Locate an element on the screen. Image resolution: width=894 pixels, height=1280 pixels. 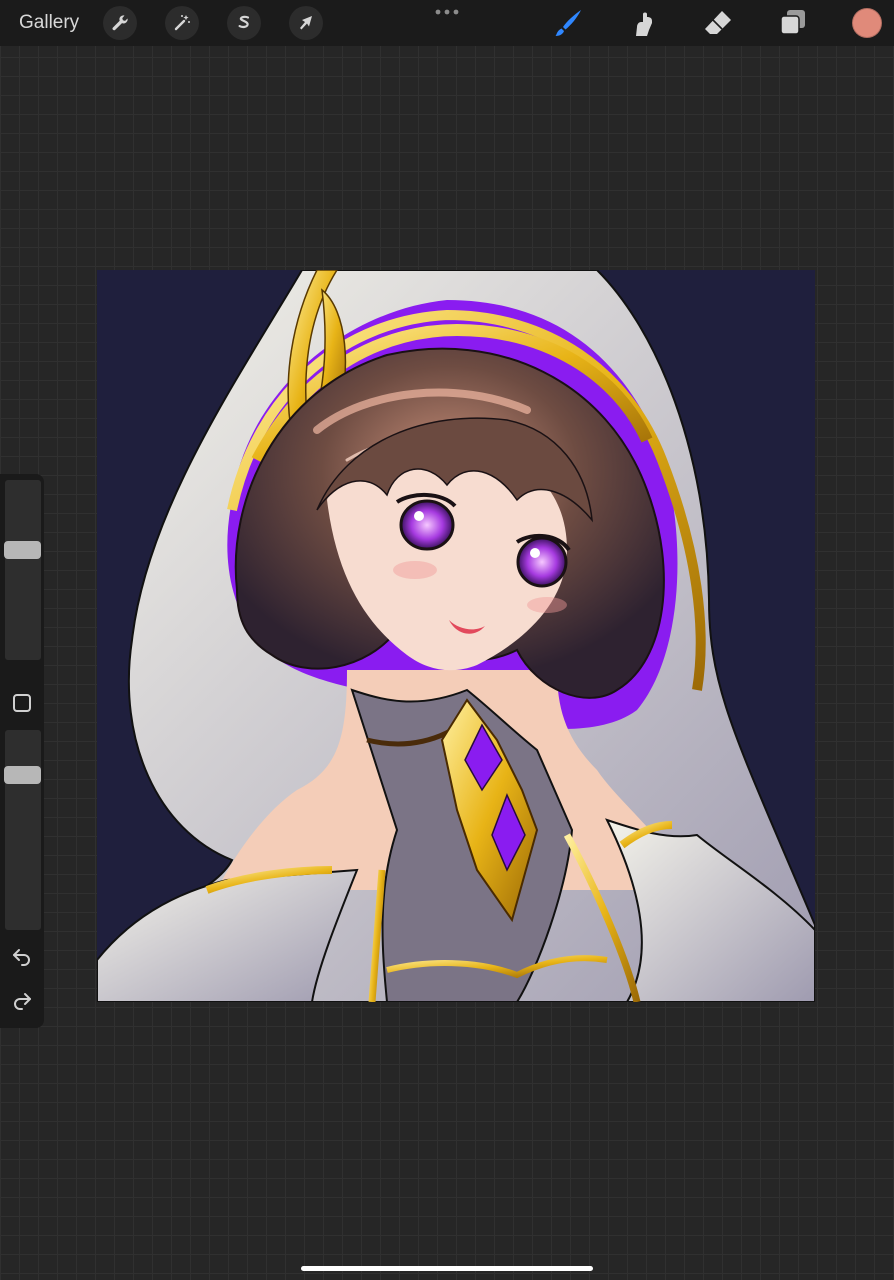
adjustments-button is located at coordinates (182, 23).